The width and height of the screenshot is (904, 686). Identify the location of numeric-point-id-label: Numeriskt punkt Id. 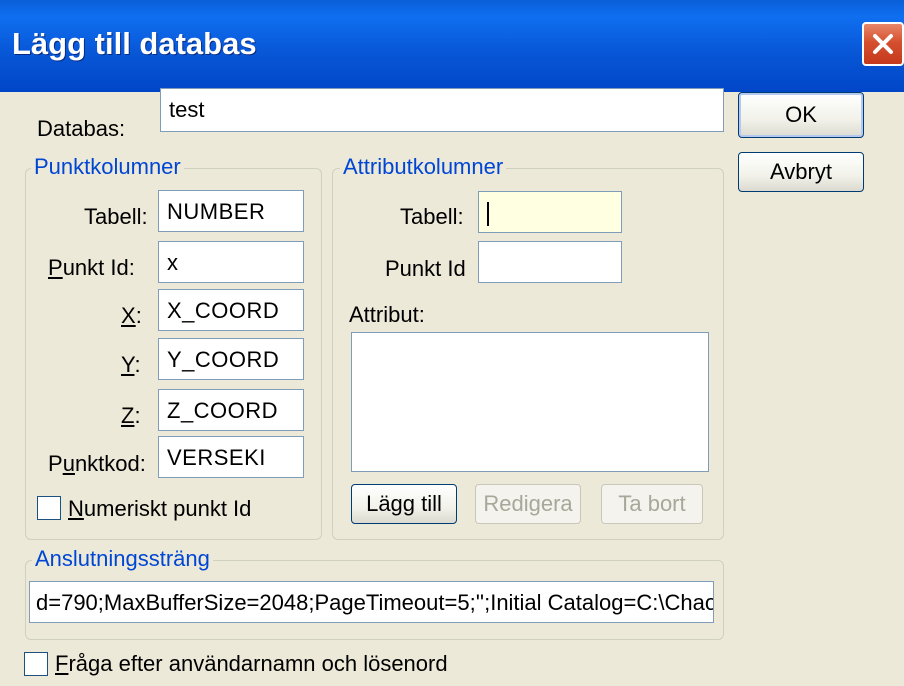
(160, 508).